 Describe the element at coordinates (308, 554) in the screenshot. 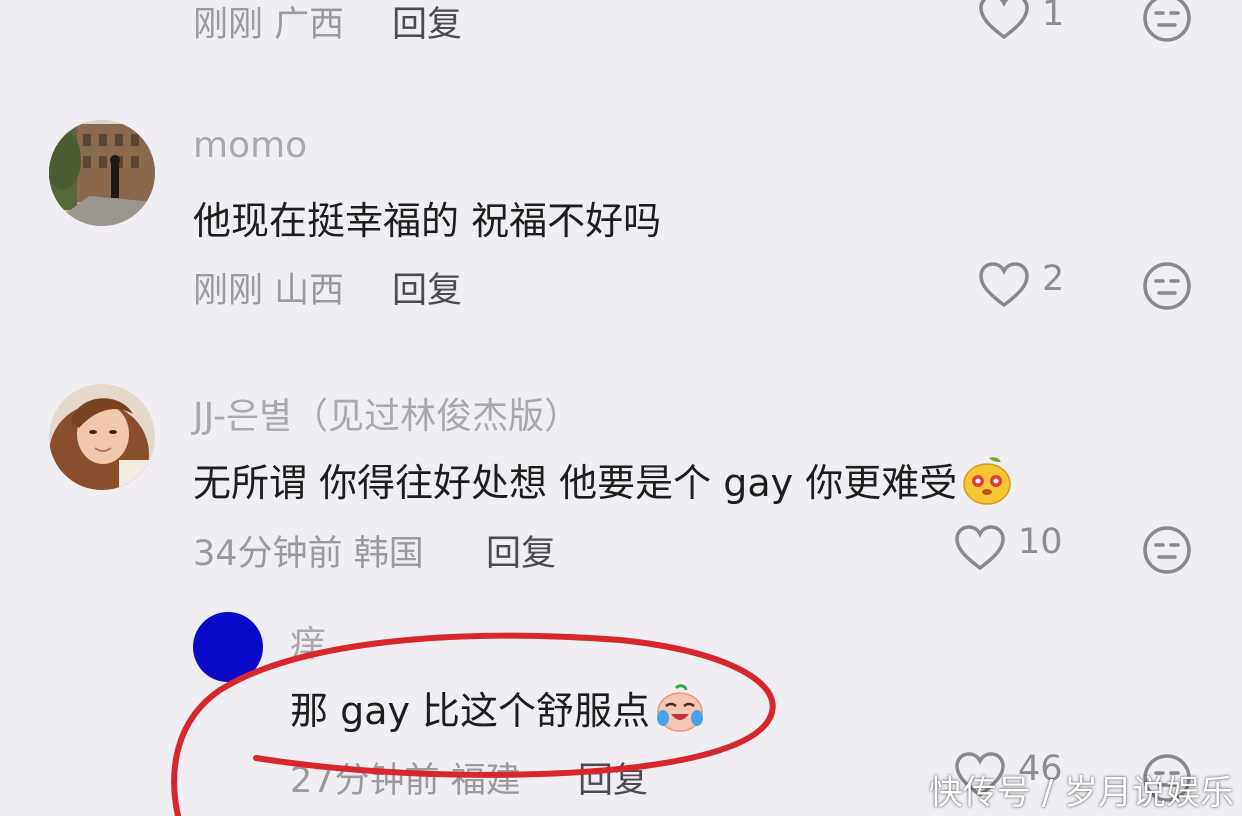

I see `comment-meta: 34分钟前 韩国` at that location.